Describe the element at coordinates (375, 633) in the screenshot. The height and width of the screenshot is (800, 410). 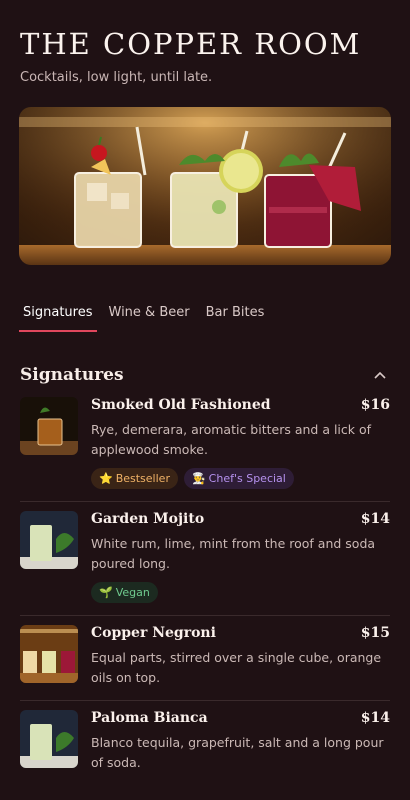
I see `item-price: $15` at that location.